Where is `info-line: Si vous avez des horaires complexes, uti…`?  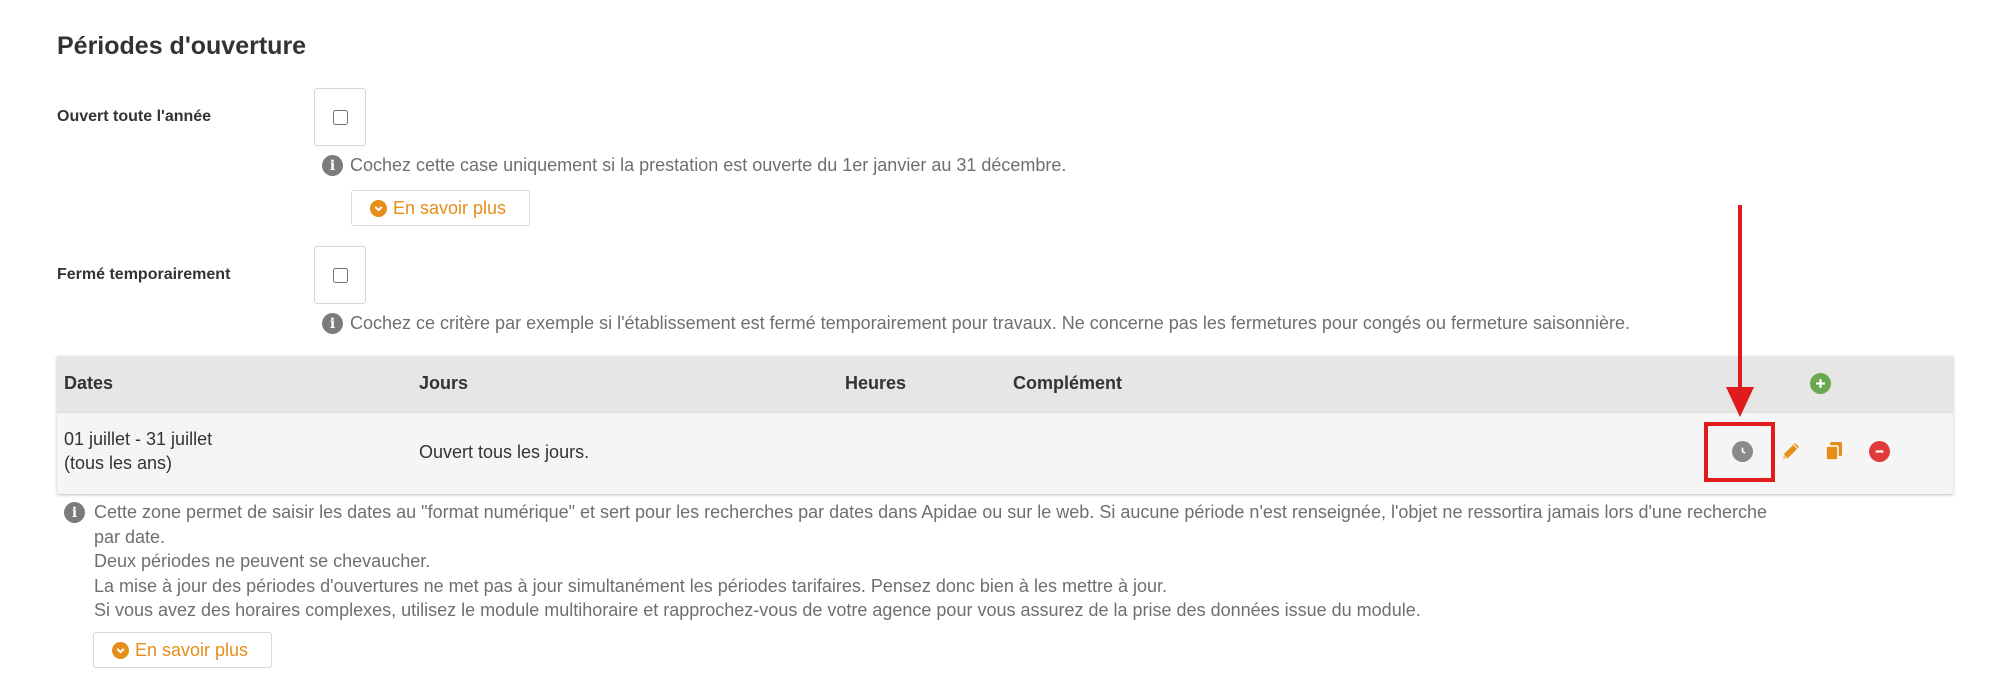 info-line: Si vous avez des horaires complexes, uti… is located at coordinates (757, 610).